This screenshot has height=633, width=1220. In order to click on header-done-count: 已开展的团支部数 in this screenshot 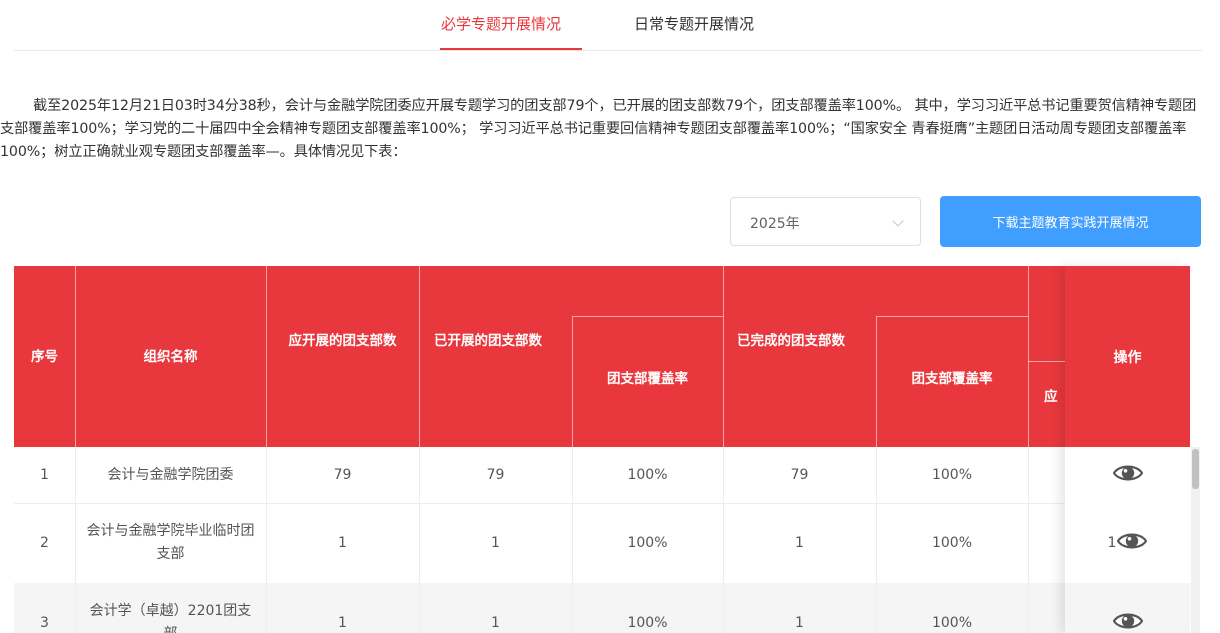, I will do `click(488, 341)`.